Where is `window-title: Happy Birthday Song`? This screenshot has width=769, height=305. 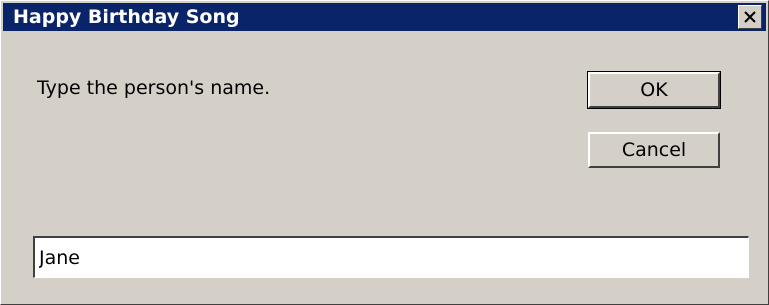
window-title: Happy Birthday Song is located at coordinates (126, 17).